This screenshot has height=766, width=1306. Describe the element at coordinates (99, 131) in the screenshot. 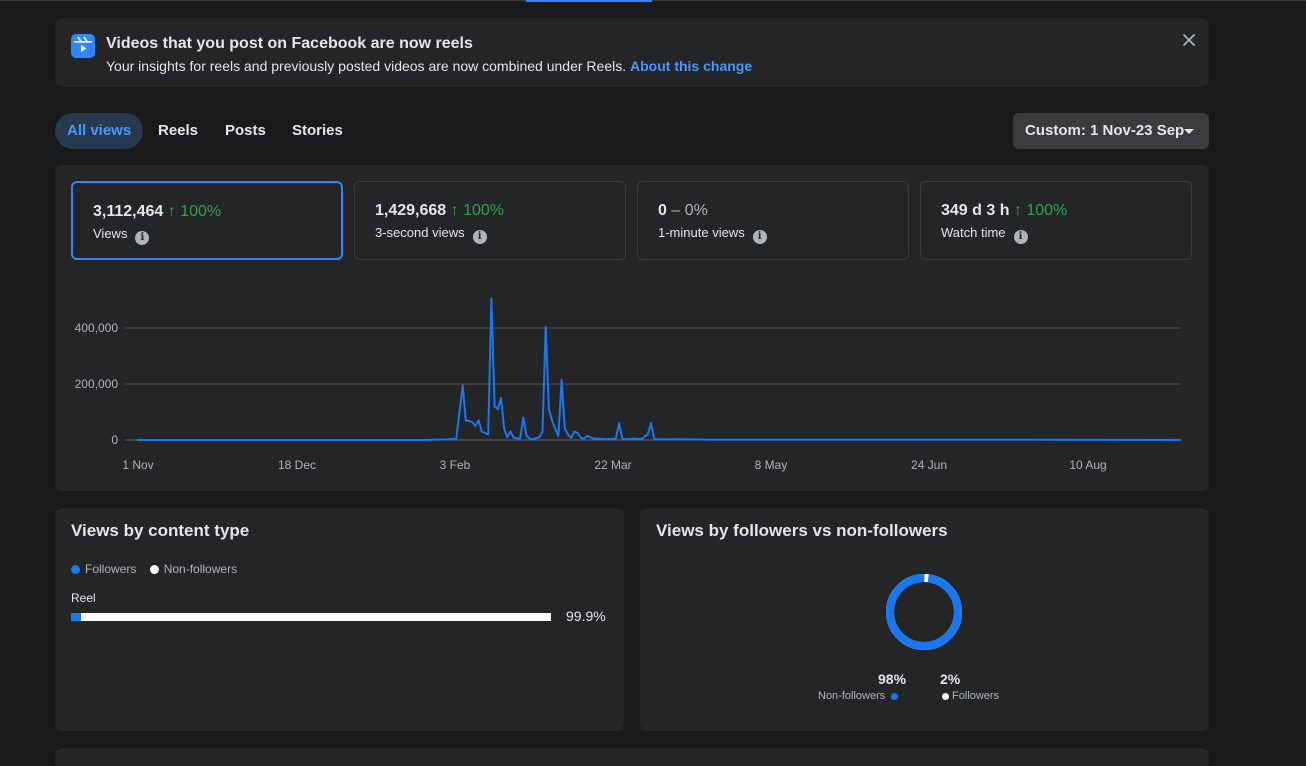

I see `tab-all-views: All views` at that location.